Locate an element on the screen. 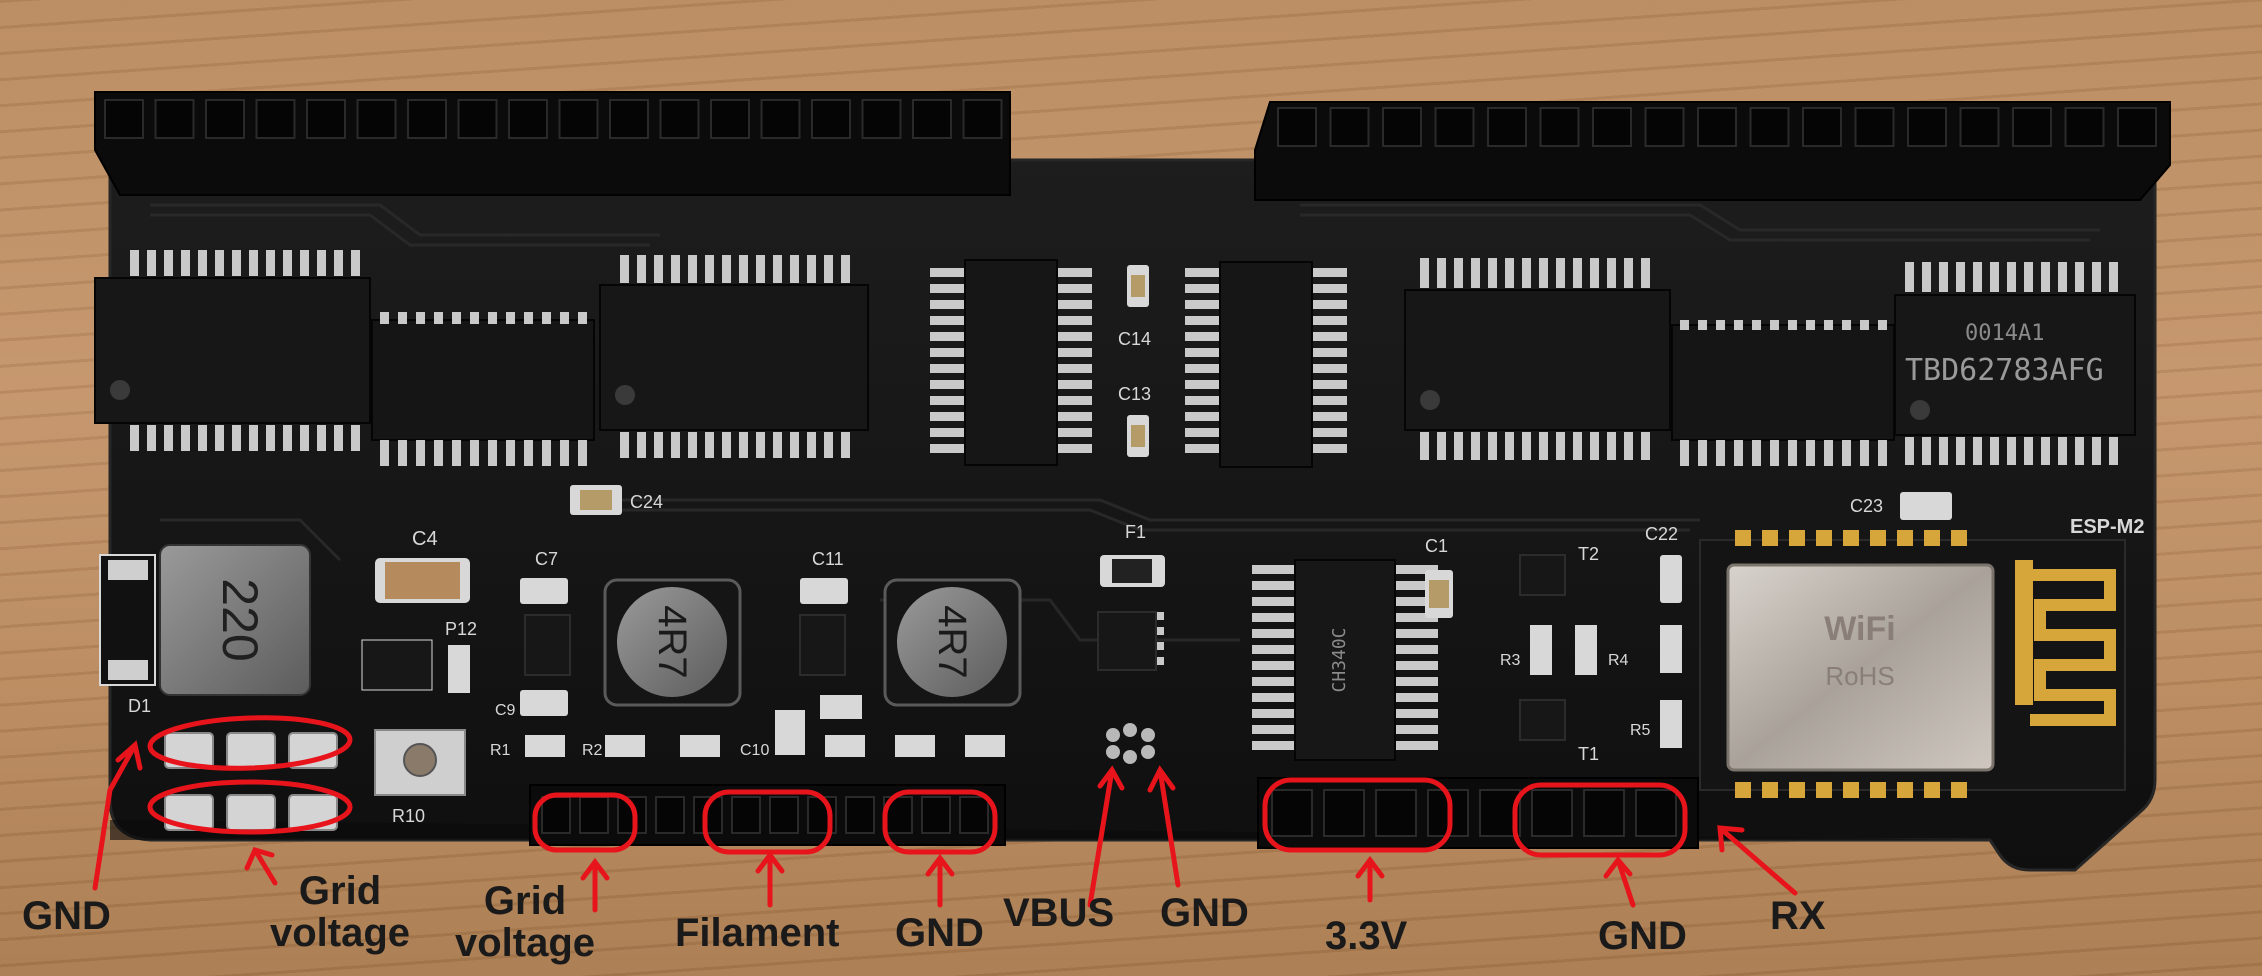 The height and width of the screenshot is (976, 2262). svg-text: 0014A1 is located at coordinates (2004, 333).